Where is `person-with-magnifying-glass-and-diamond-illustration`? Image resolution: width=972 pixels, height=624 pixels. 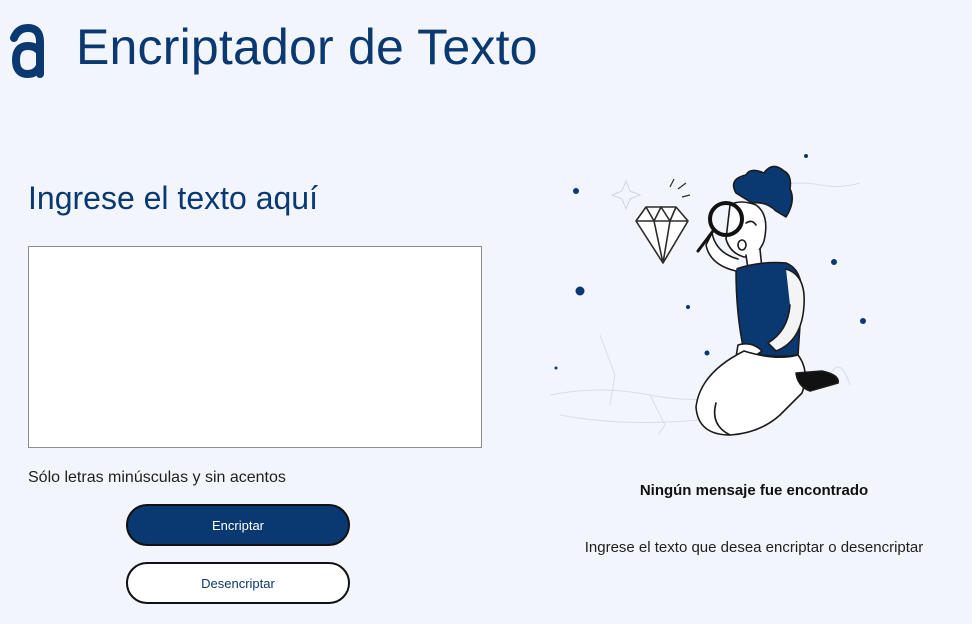 person-with-magnifying-glass-and-diamond-illustration is located at coordinates (707, 295).